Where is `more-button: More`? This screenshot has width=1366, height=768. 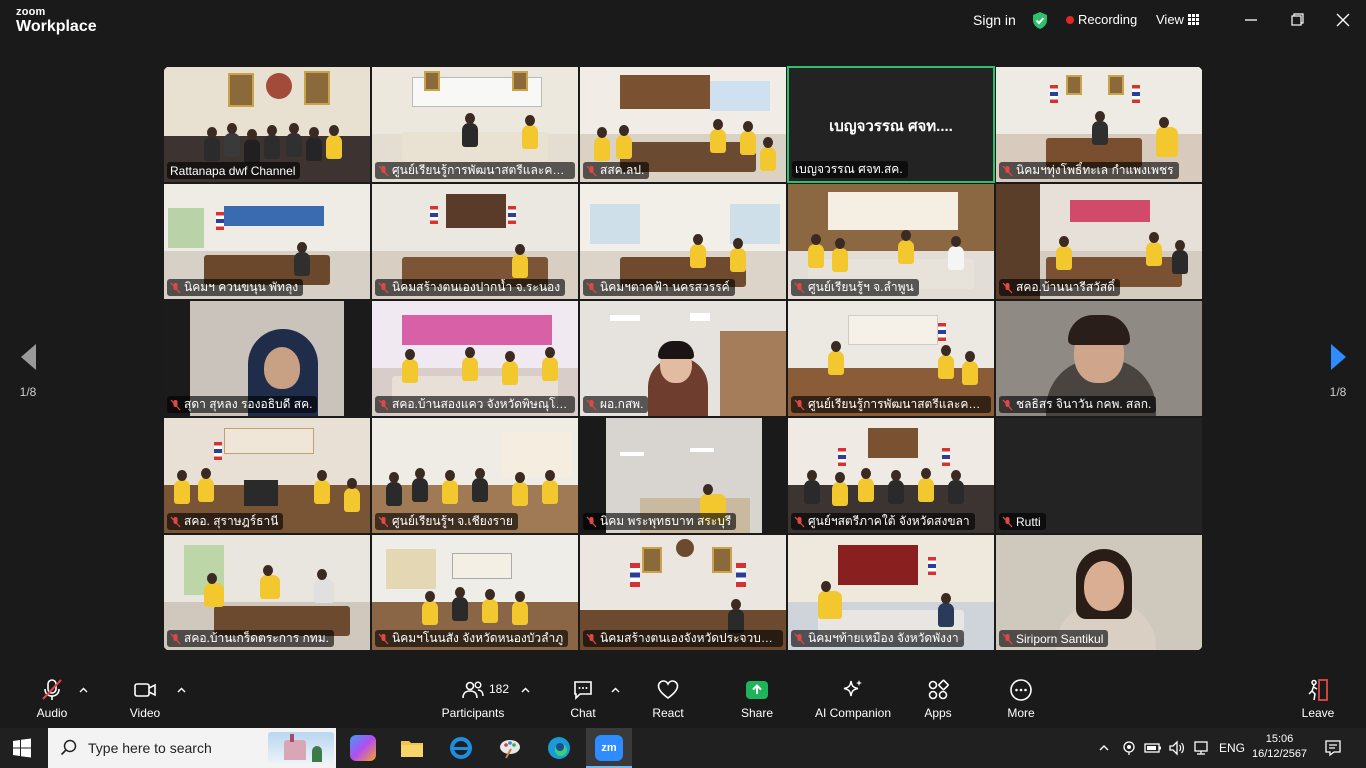
more-button: More is located at coordinates (1021, 699).